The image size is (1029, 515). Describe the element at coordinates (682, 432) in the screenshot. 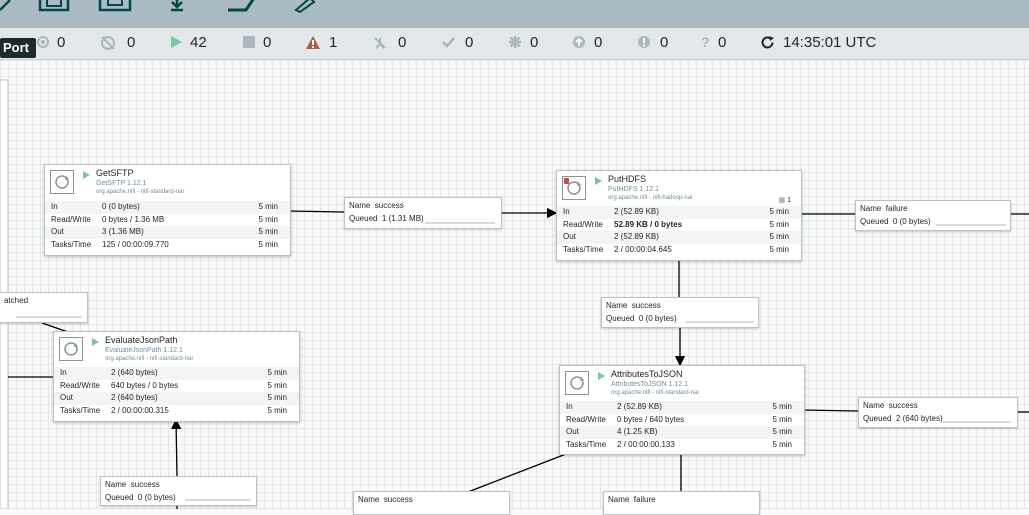

I see `stats-row-out: Out 4 (1.25 KB) 5 min` at that location.